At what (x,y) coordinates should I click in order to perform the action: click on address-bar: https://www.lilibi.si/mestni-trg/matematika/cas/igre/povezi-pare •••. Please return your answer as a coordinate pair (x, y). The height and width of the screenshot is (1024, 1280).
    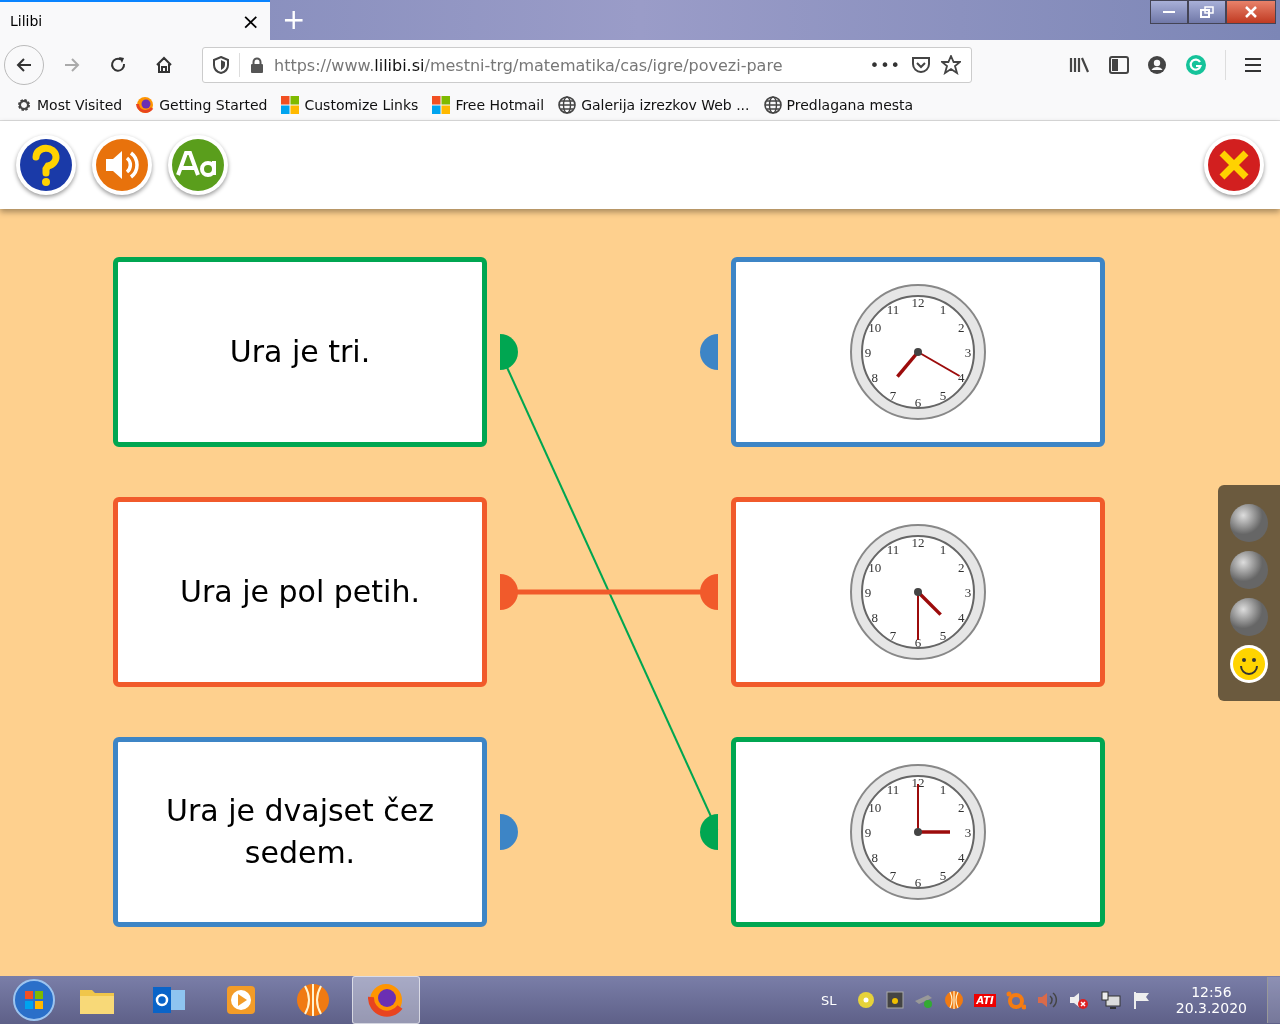
    Looking at the image, I should click on (587, 65).